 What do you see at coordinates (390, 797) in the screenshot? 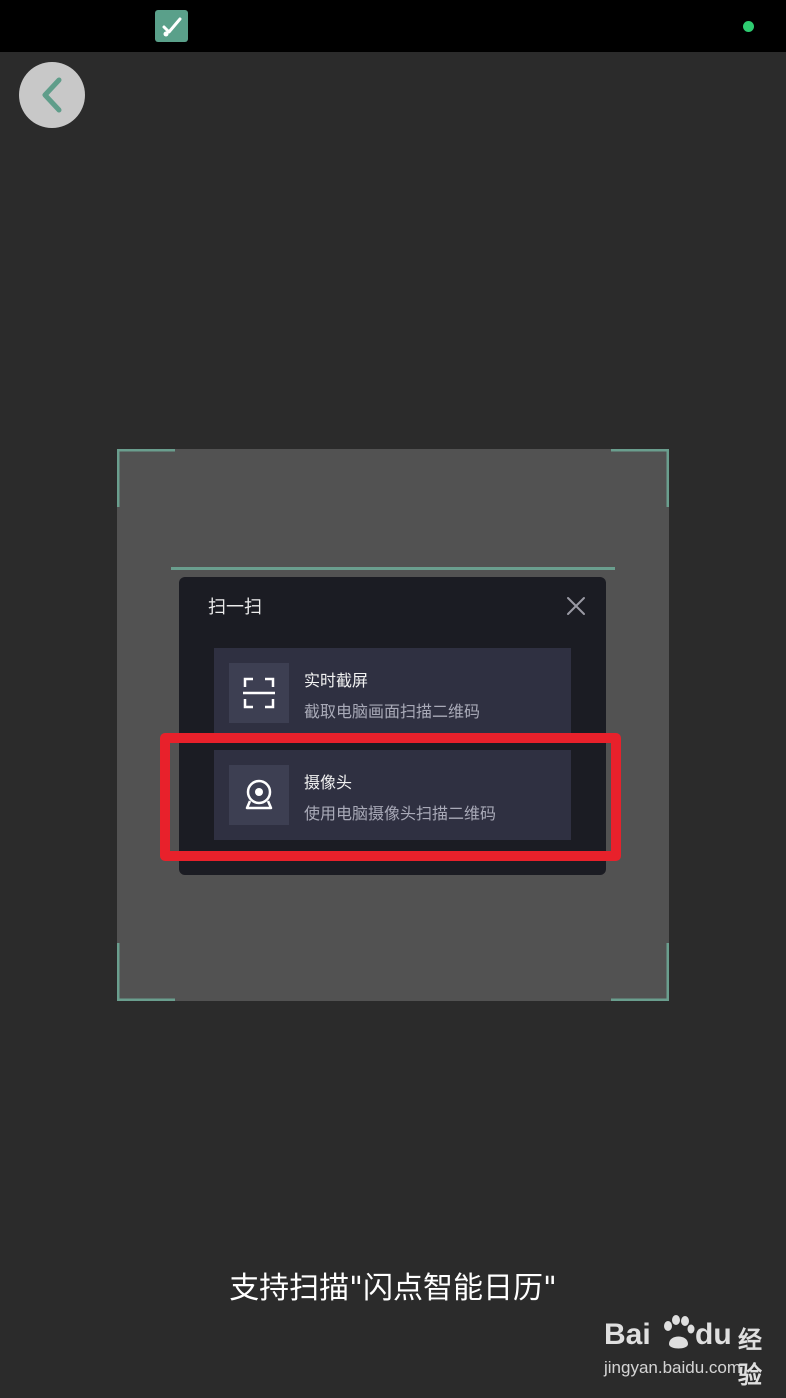
I see `highlight-annotation-box` at bounding box center [390, 797].